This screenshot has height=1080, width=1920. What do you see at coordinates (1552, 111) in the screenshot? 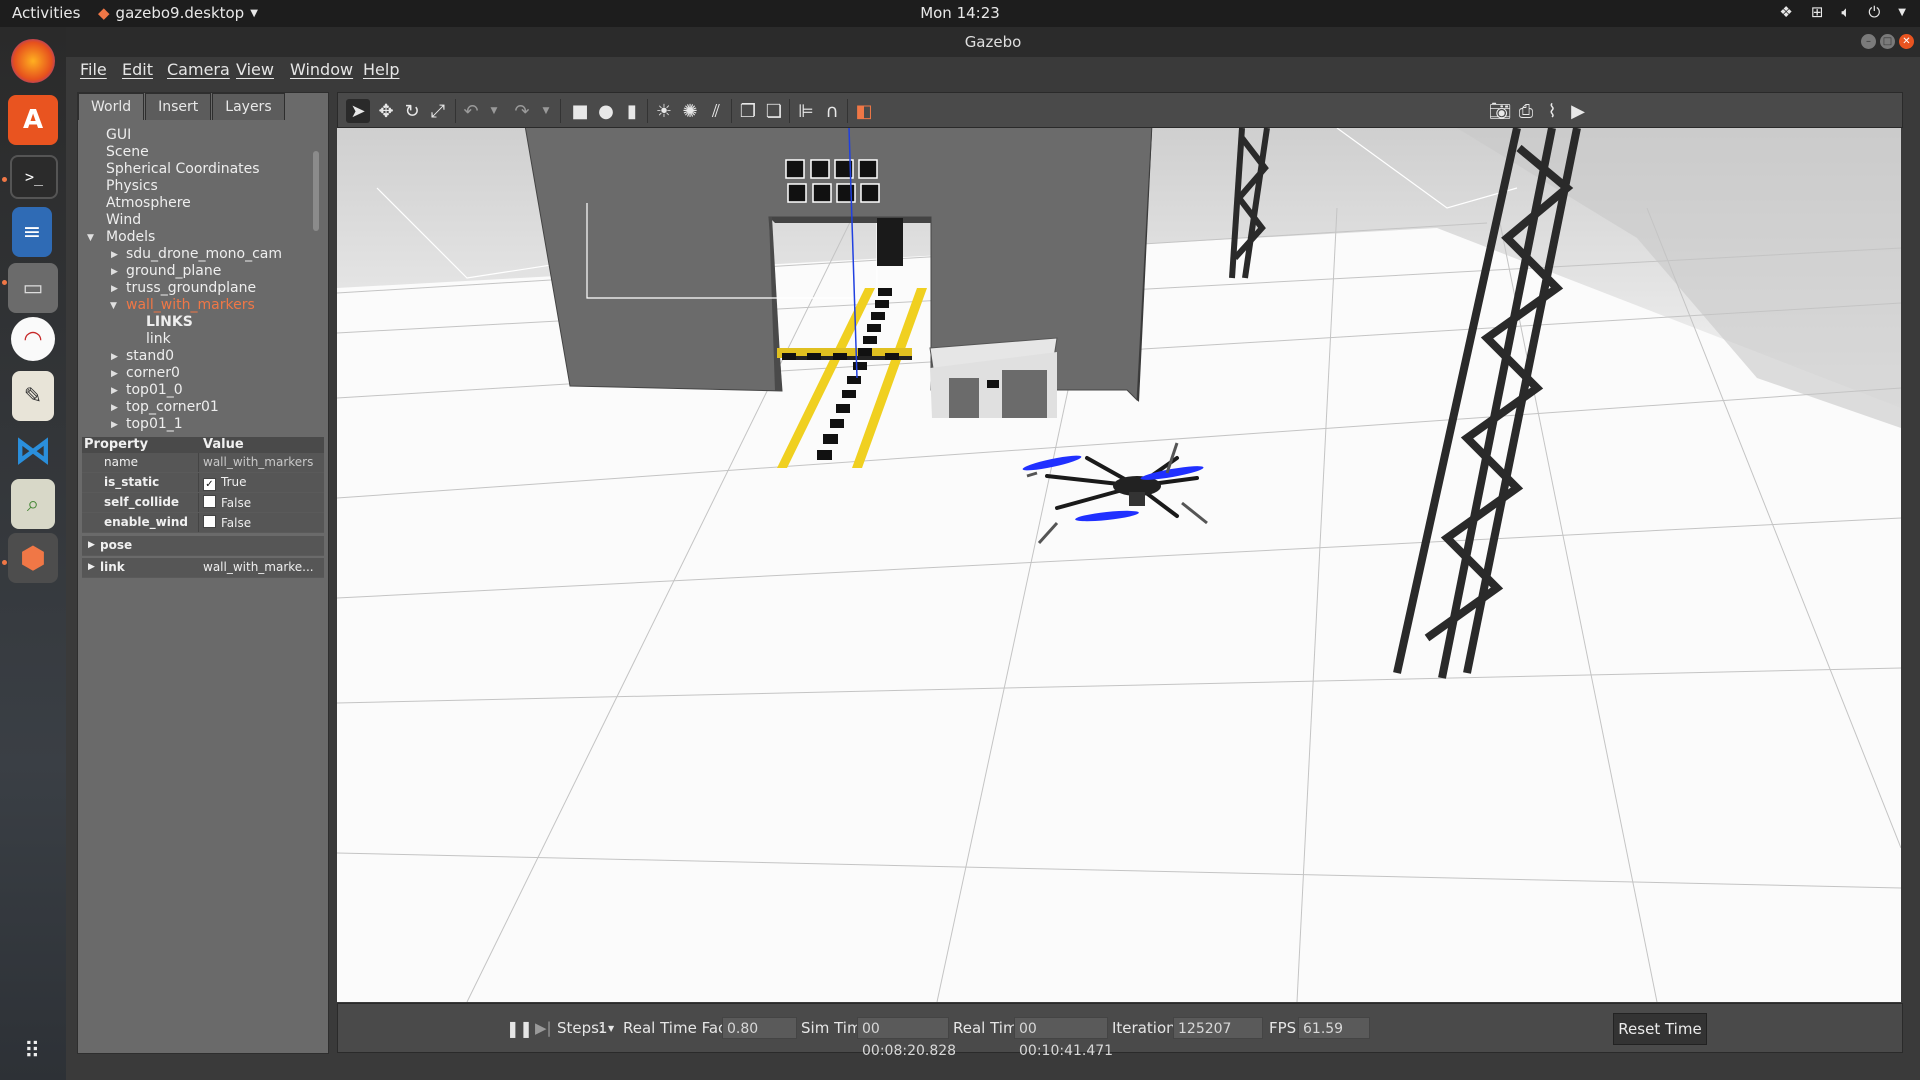
I see `plot-icon: ⌇` at bounding box center [1552, 111].